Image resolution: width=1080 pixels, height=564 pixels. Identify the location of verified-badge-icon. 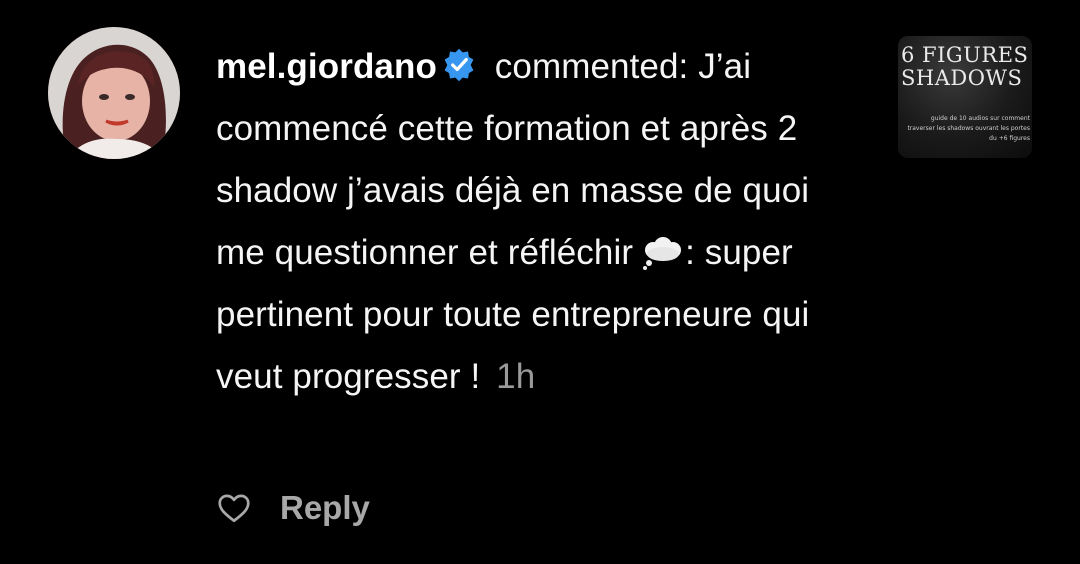
(459, 65).